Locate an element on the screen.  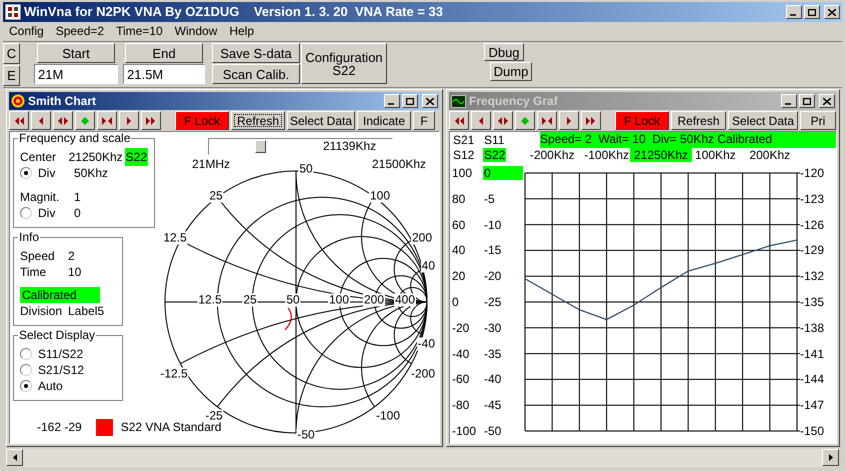
y-tick-label: -135 is located at coordinates (812, 302).